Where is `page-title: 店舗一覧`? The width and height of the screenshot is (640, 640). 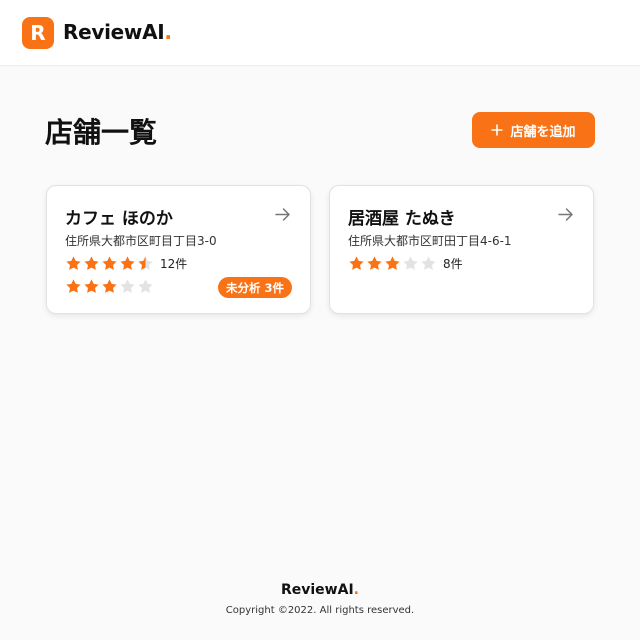
page-title: 店舗一覧 is located at coordinates (101, 132).